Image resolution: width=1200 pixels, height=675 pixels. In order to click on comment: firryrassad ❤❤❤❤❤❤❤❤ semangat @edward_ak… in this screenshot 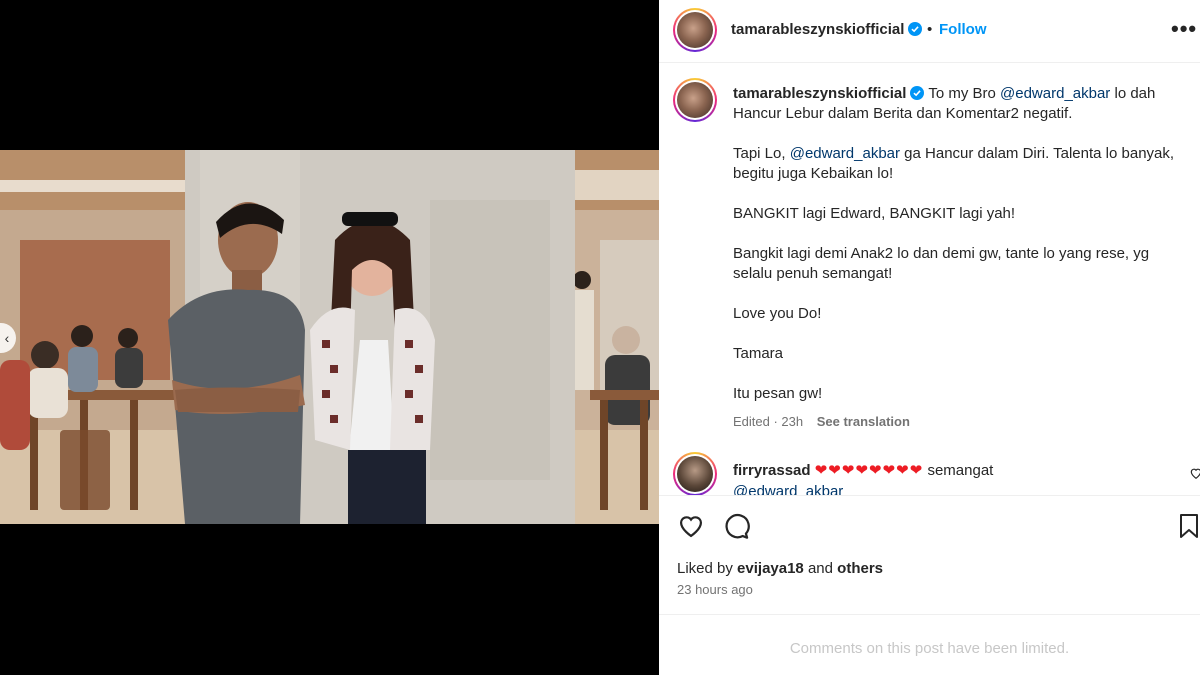, I will do `click(953, 477)`.